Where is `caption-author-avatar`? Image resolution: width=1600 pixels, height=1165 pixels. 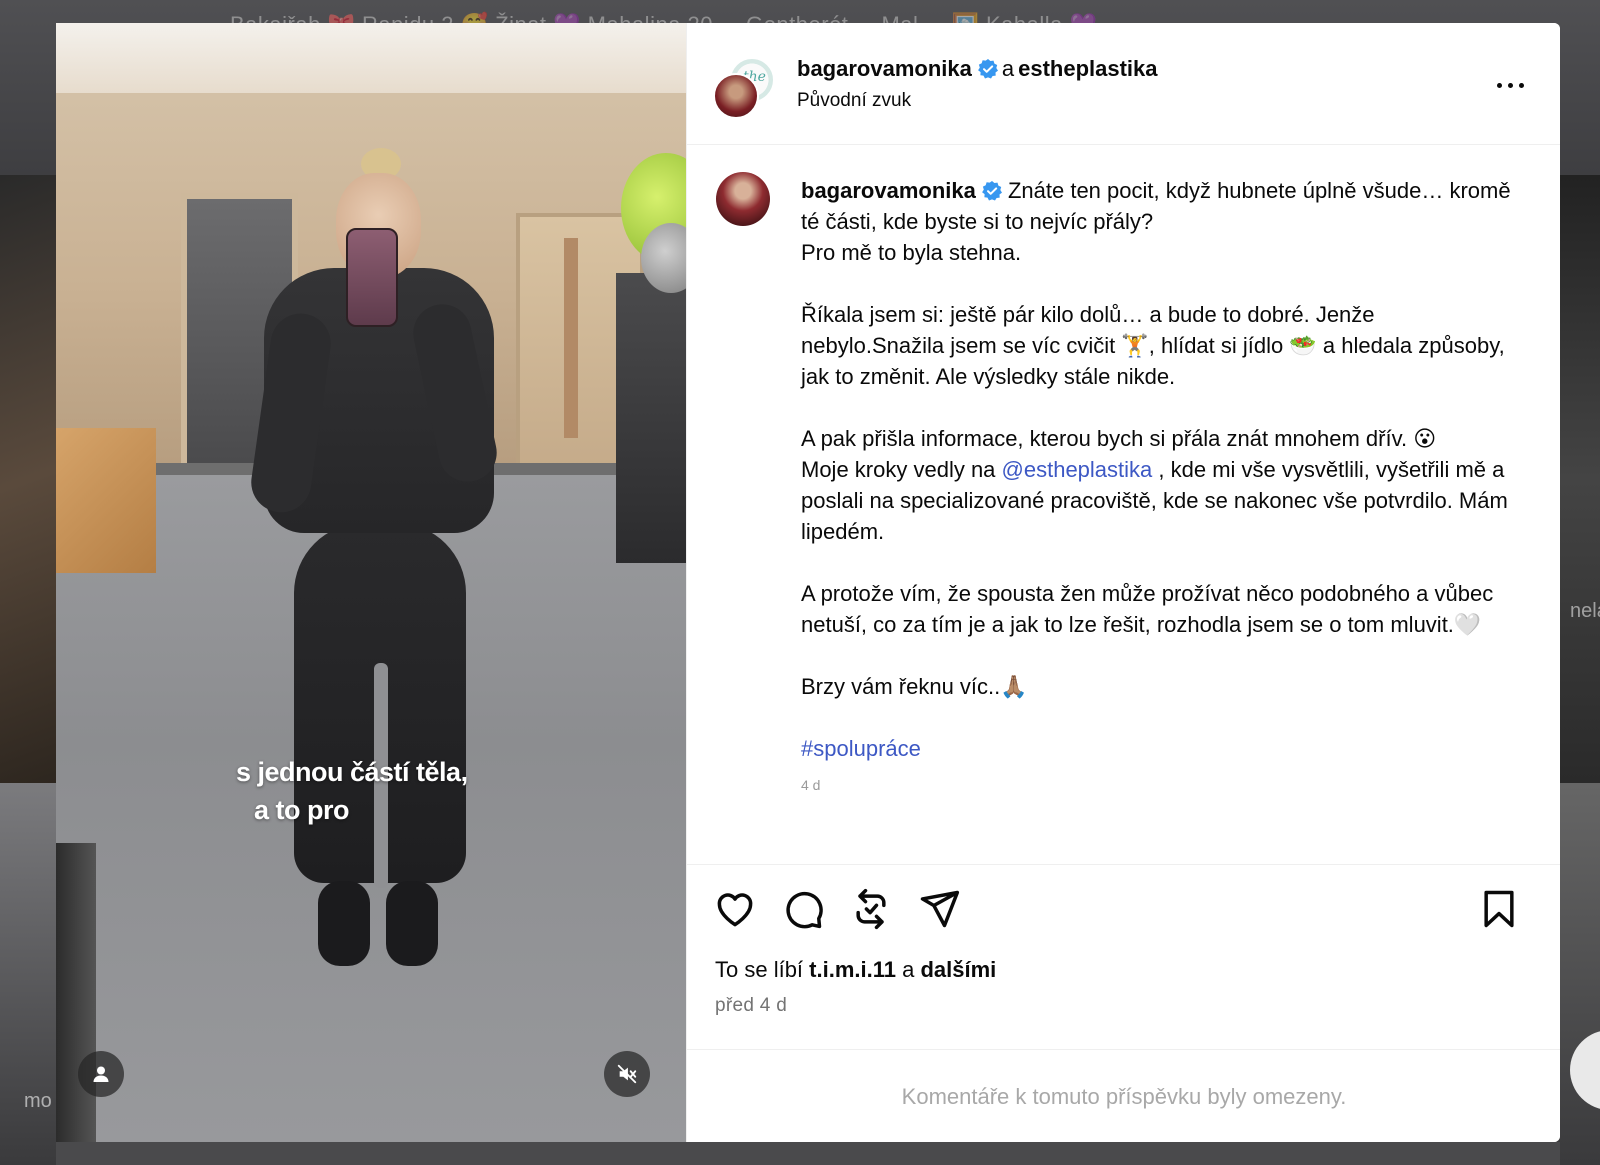
caption-author-avatar is located at coordinates (743, 199).